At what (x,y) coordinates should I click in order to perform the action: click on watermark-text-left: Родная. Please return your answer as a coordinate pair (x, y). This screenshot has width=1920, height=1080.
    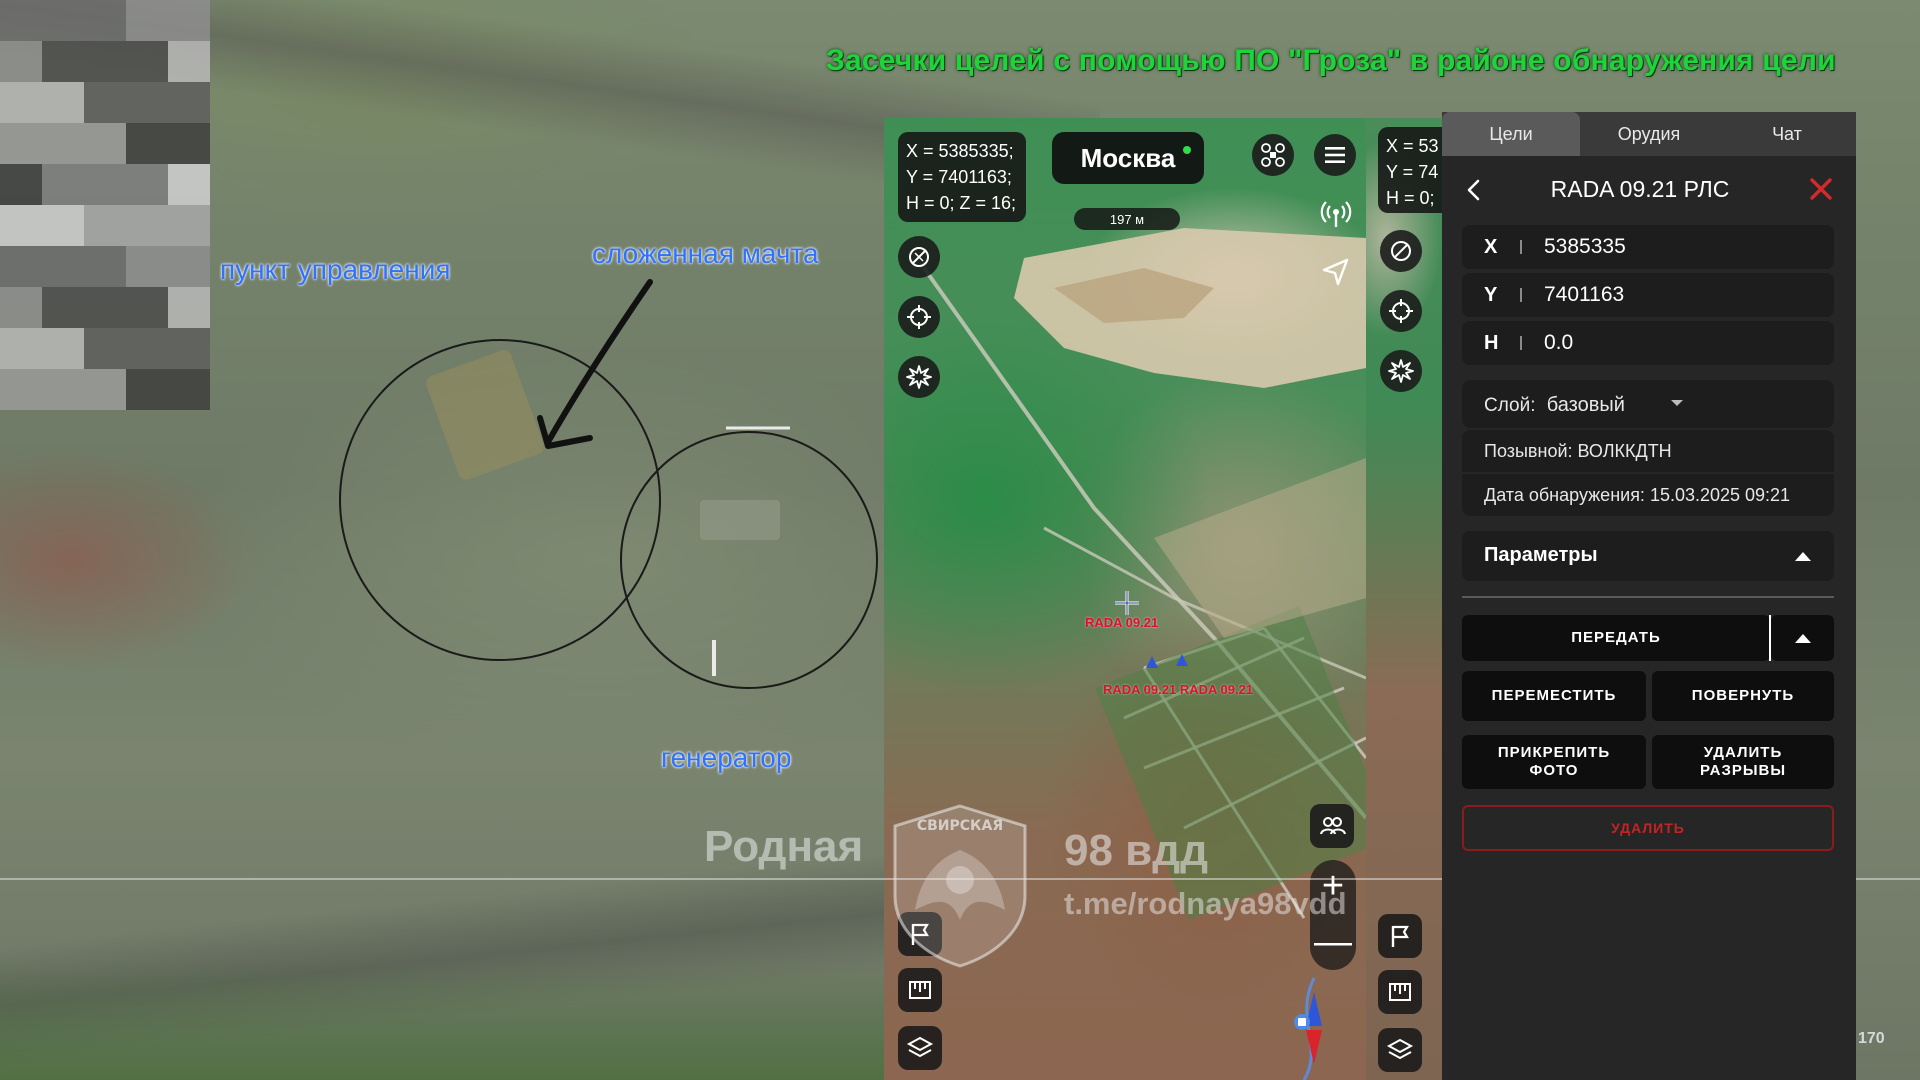
    Looking at the image, I should click on (784, 846).